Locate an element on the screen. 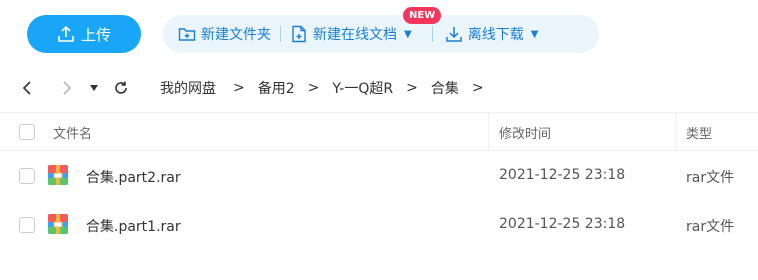 The width and height of the screenshot is (758, 280). new-folder-button: 新建文件夹 is located at coordinates (224, 34).